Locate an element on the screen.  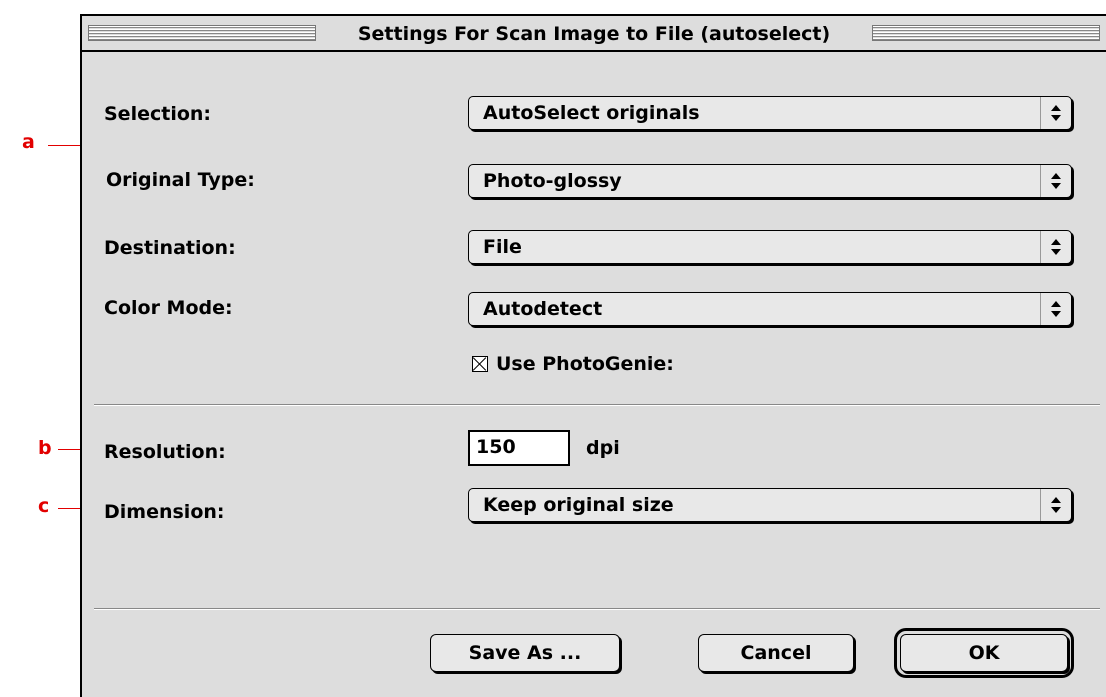
resolution-unit: dpi is located at coordinates (603, 448).